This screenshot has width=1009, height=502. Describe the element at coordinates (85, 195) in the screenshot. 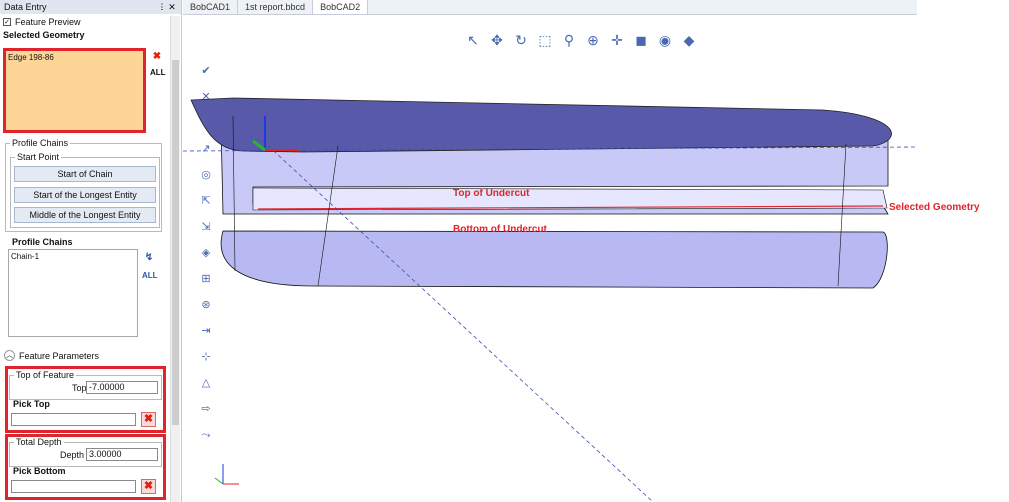

I see `start-longest-entity-button: Start of the Longest Entity` at that location.